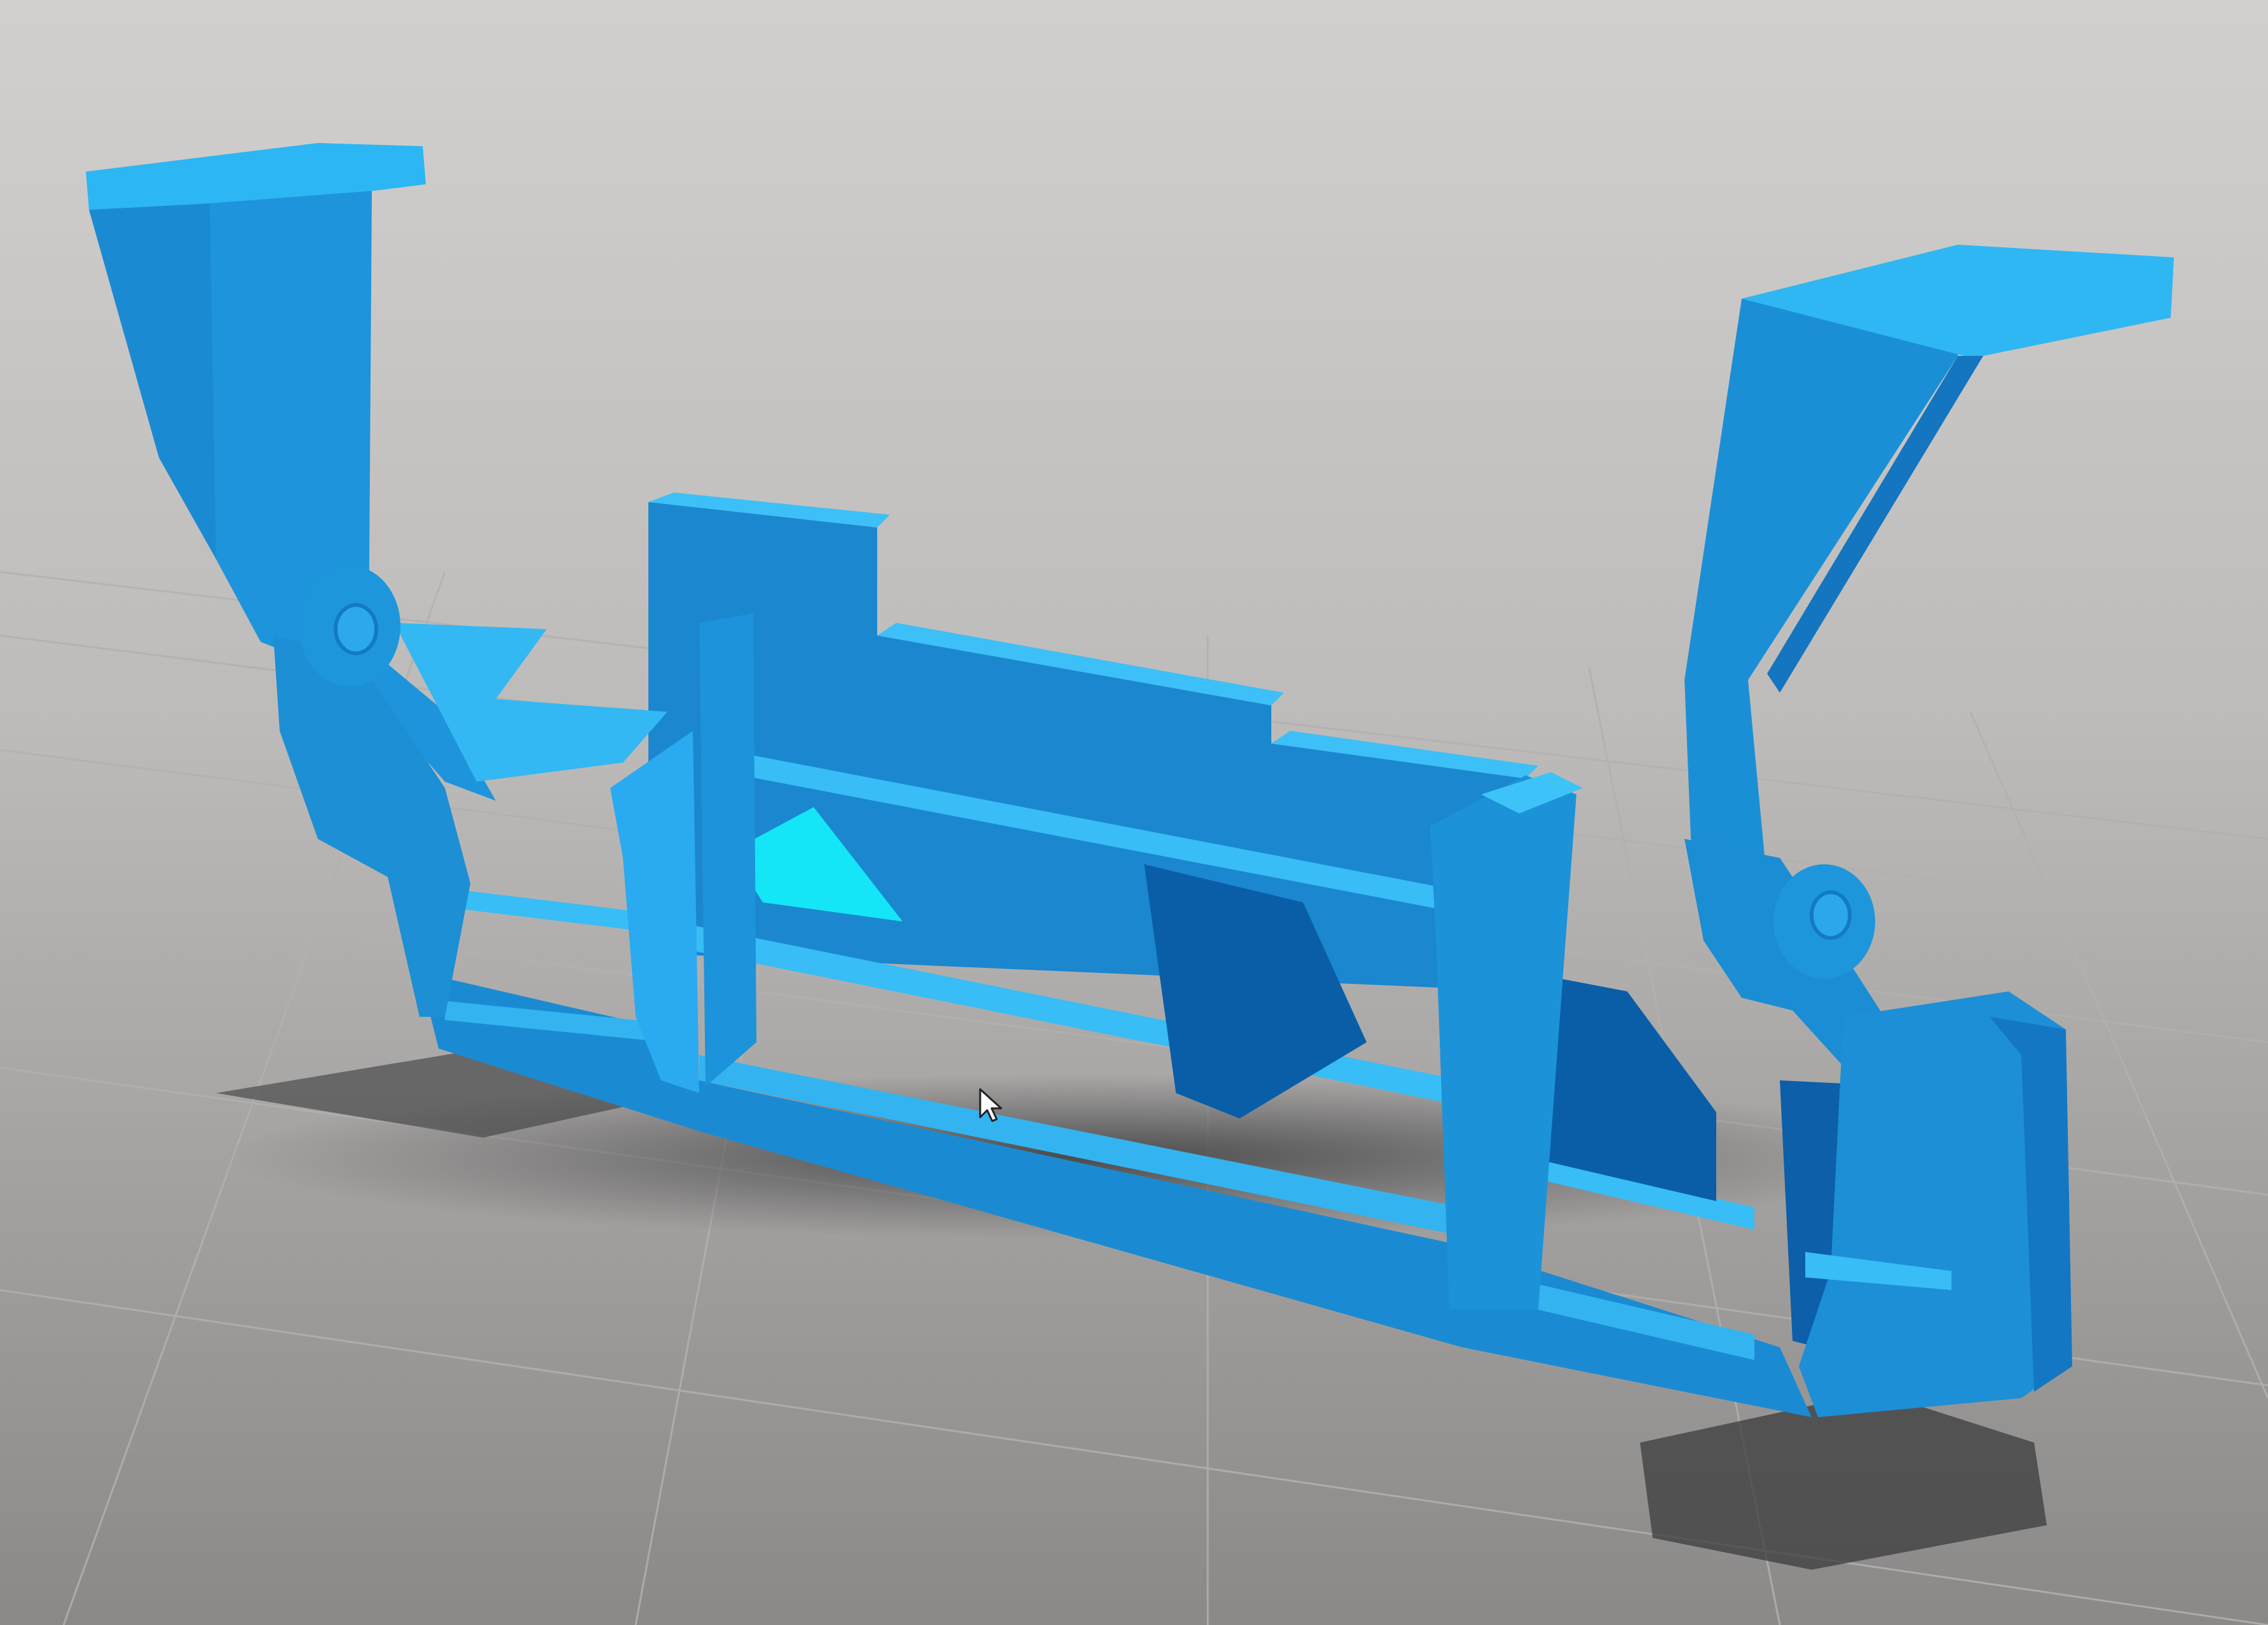  I want to click on left-hinge-pin, so click(356, 629).